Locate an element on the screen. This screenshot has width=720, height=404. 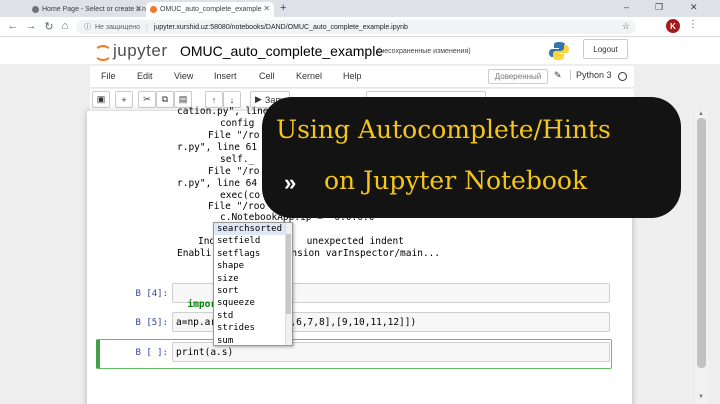
forward-arrow-icon: → is located at coordinates (31, 26).